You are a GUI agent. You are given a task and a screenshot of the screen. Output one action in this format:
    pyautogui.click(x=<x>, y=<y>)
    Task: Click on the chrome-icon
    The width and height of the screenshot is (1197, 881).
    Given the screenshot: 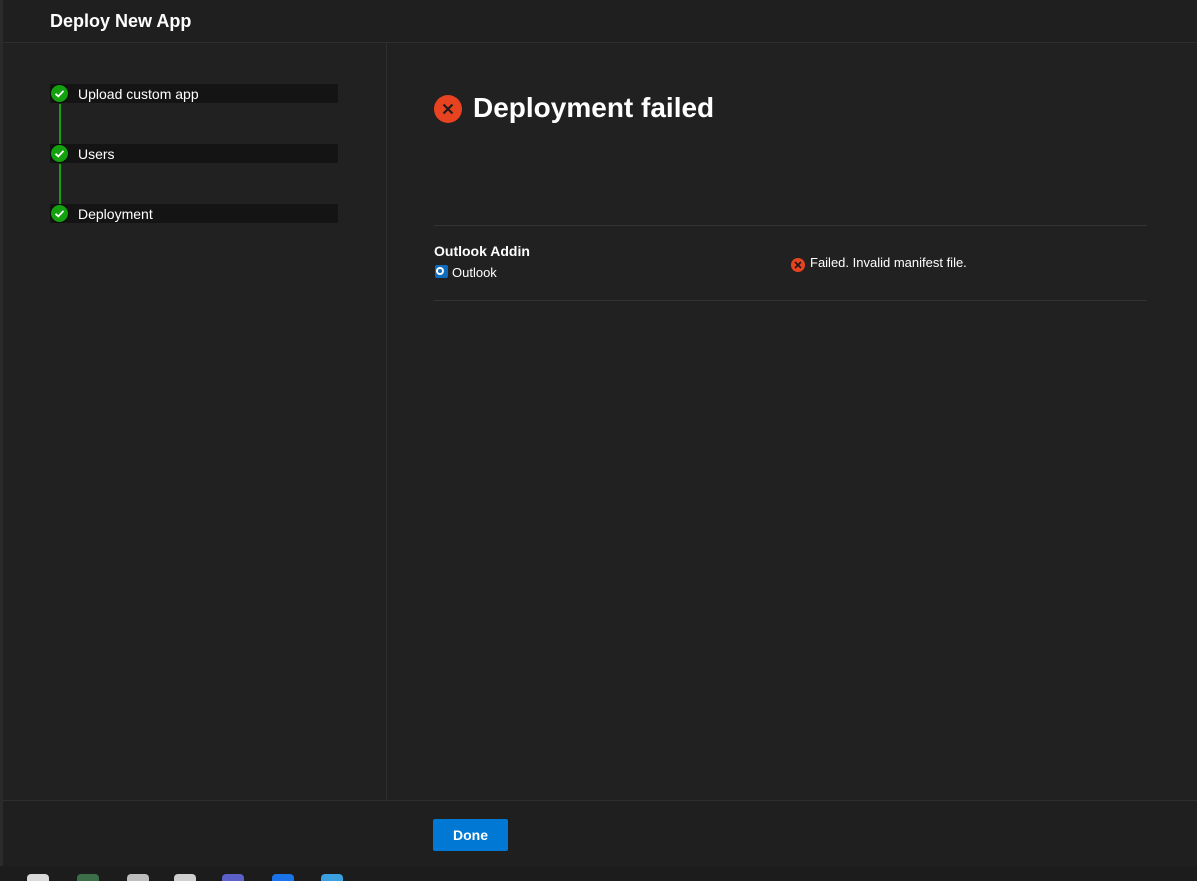 What is the action you would take?
    pyautogui.click(x=88, y=877)
    